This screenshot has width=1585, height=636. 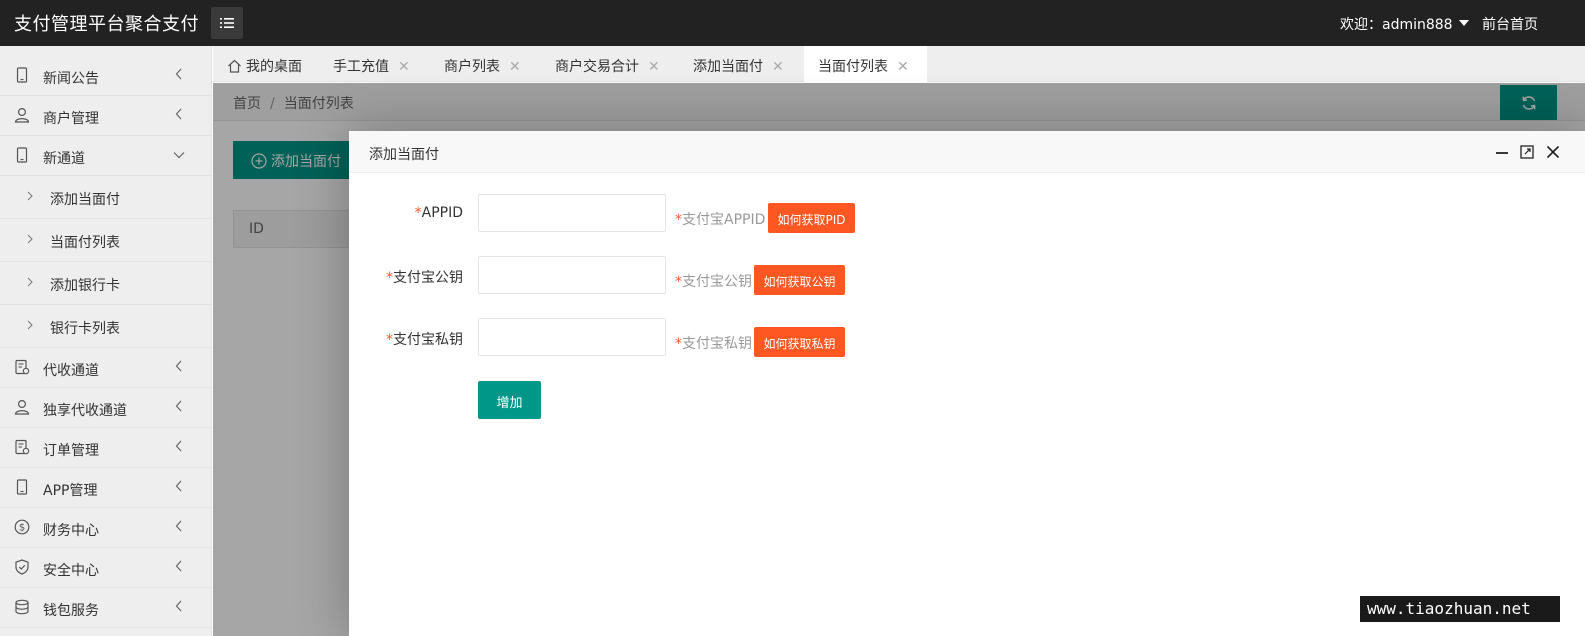 I want to click on sidebar-item-security: 安全中心, so click(x=106, y=568).